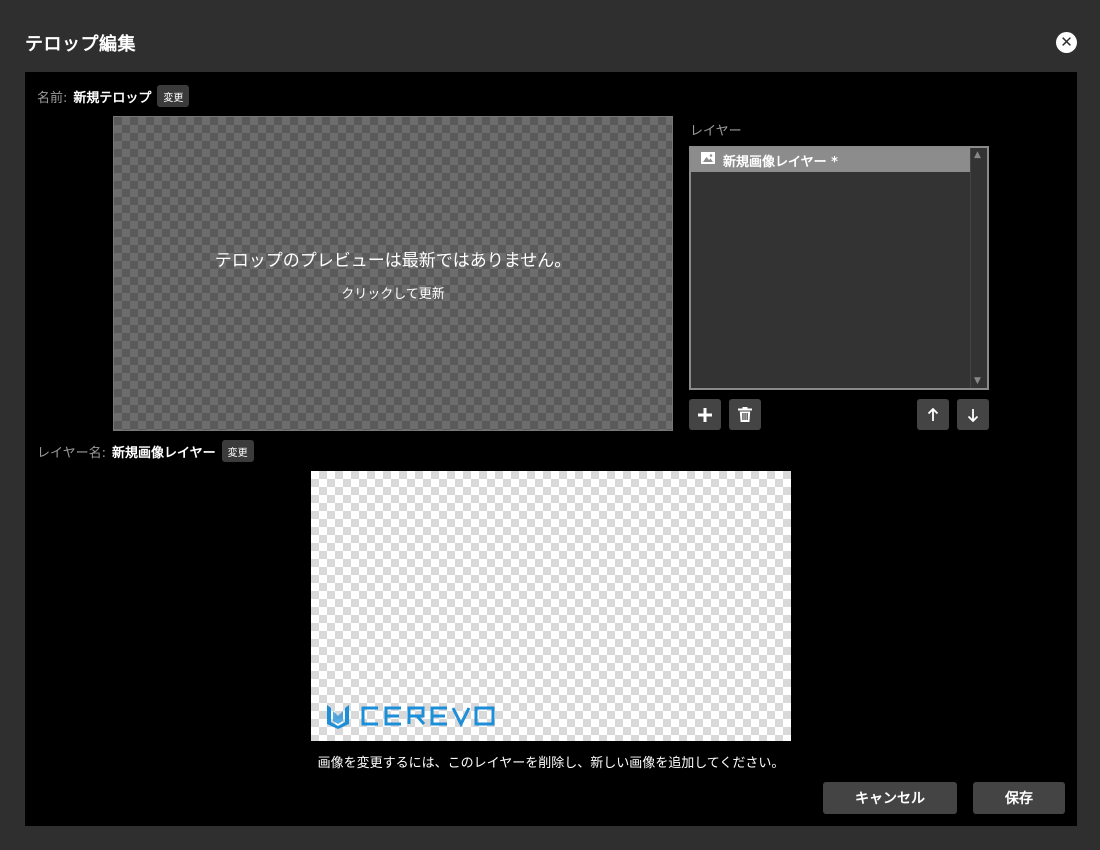 This screenshot has width=1100, height=850. Describe the element at coordinates (890, 798) in the screenshot. I see `cancel-button: キャンセル` at that location.